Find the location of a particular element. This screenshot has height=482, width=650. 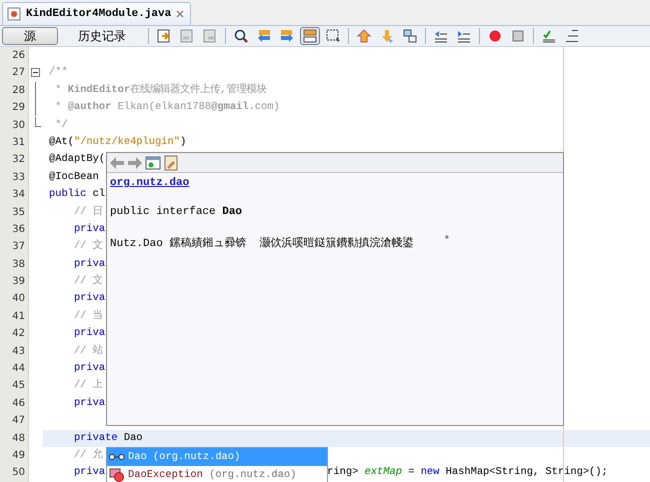

line-number: 32 is located at coordinates (18, 160).